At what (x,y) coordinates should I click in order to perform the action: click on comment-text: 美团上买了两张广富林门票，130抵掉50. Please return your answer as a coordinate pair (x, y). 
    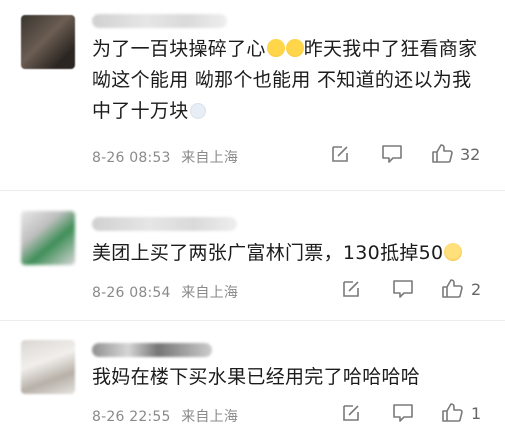
    Looking at the image, I should click on (289, 253).